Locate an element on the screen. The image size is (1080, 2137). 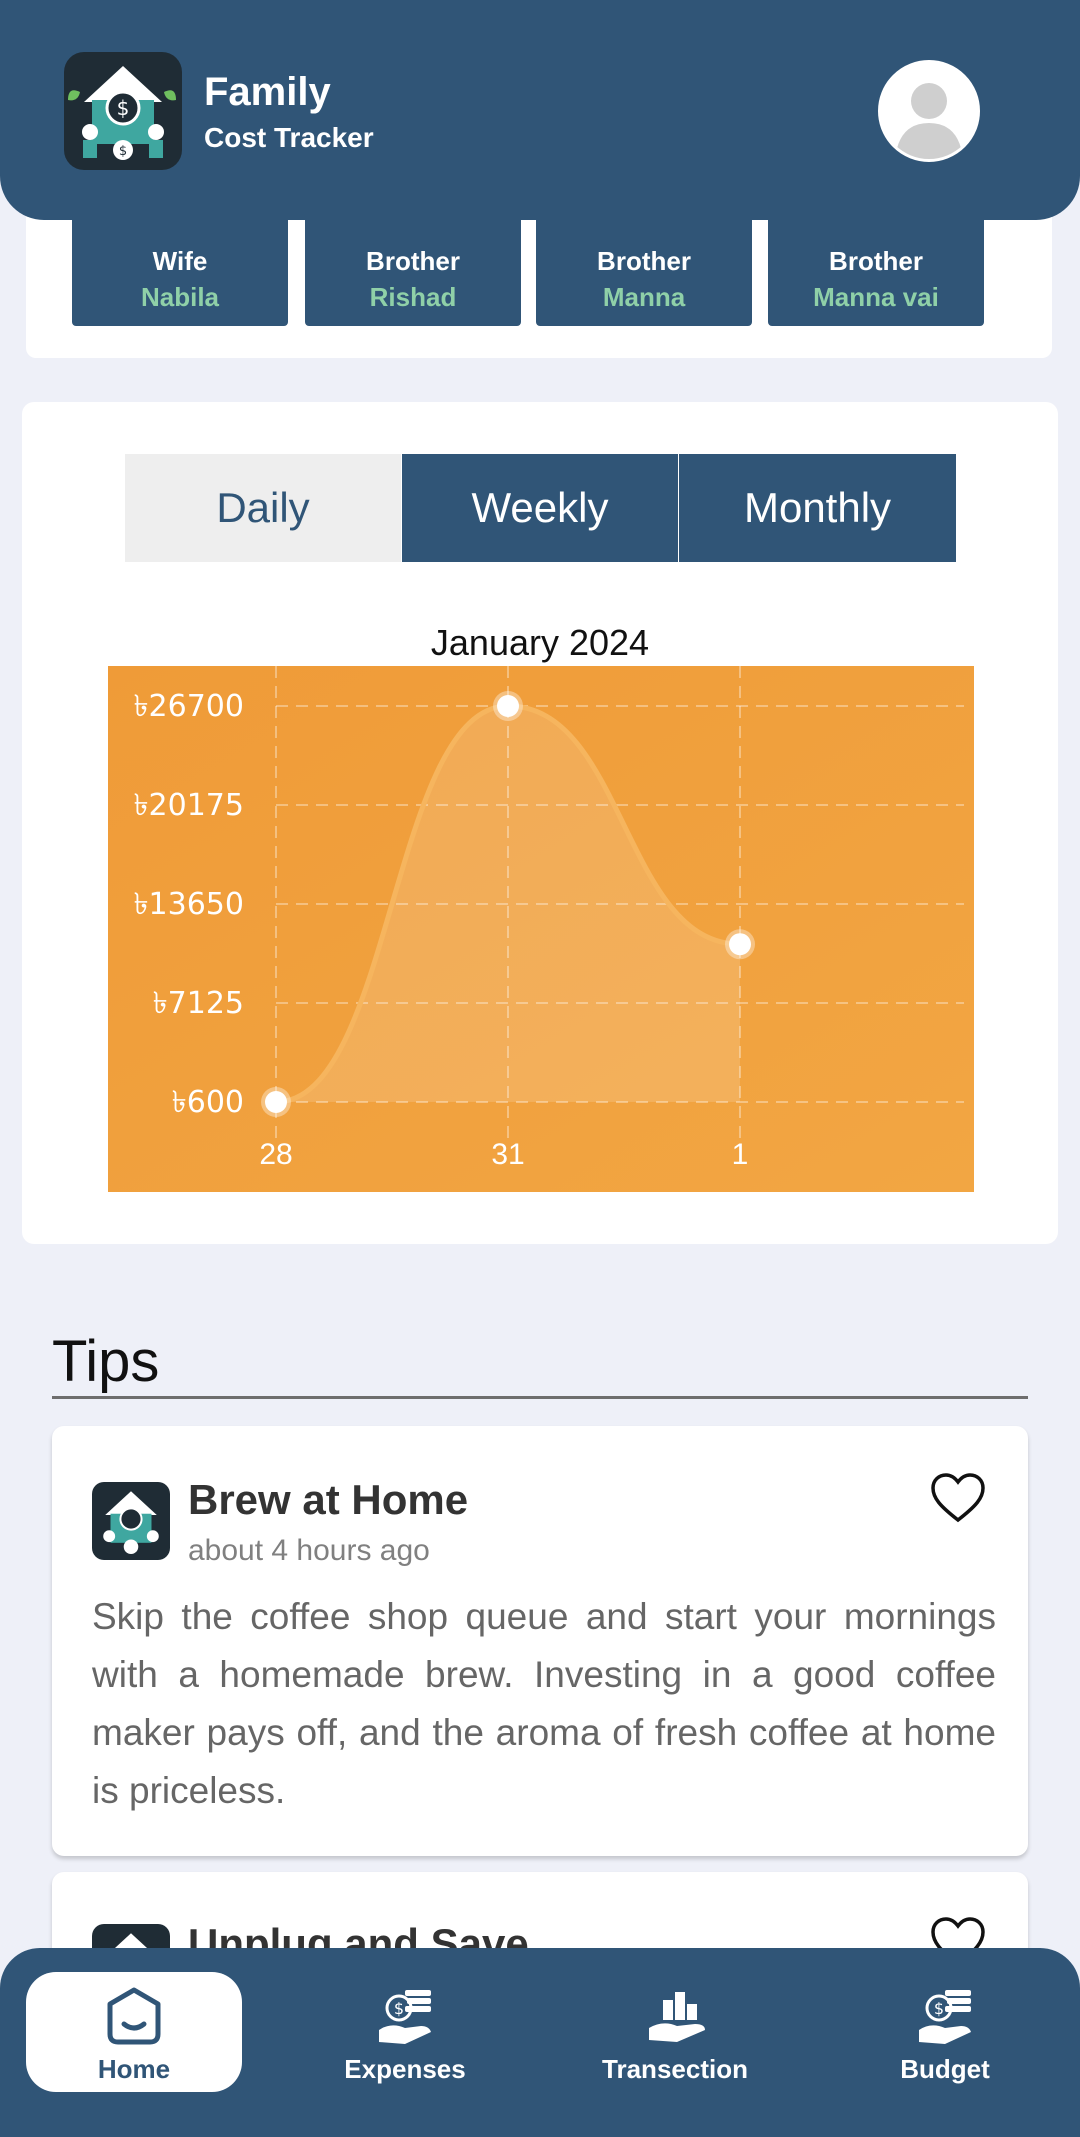
chart-x-tick-label: 1 is located at coordinates (740, 1154).